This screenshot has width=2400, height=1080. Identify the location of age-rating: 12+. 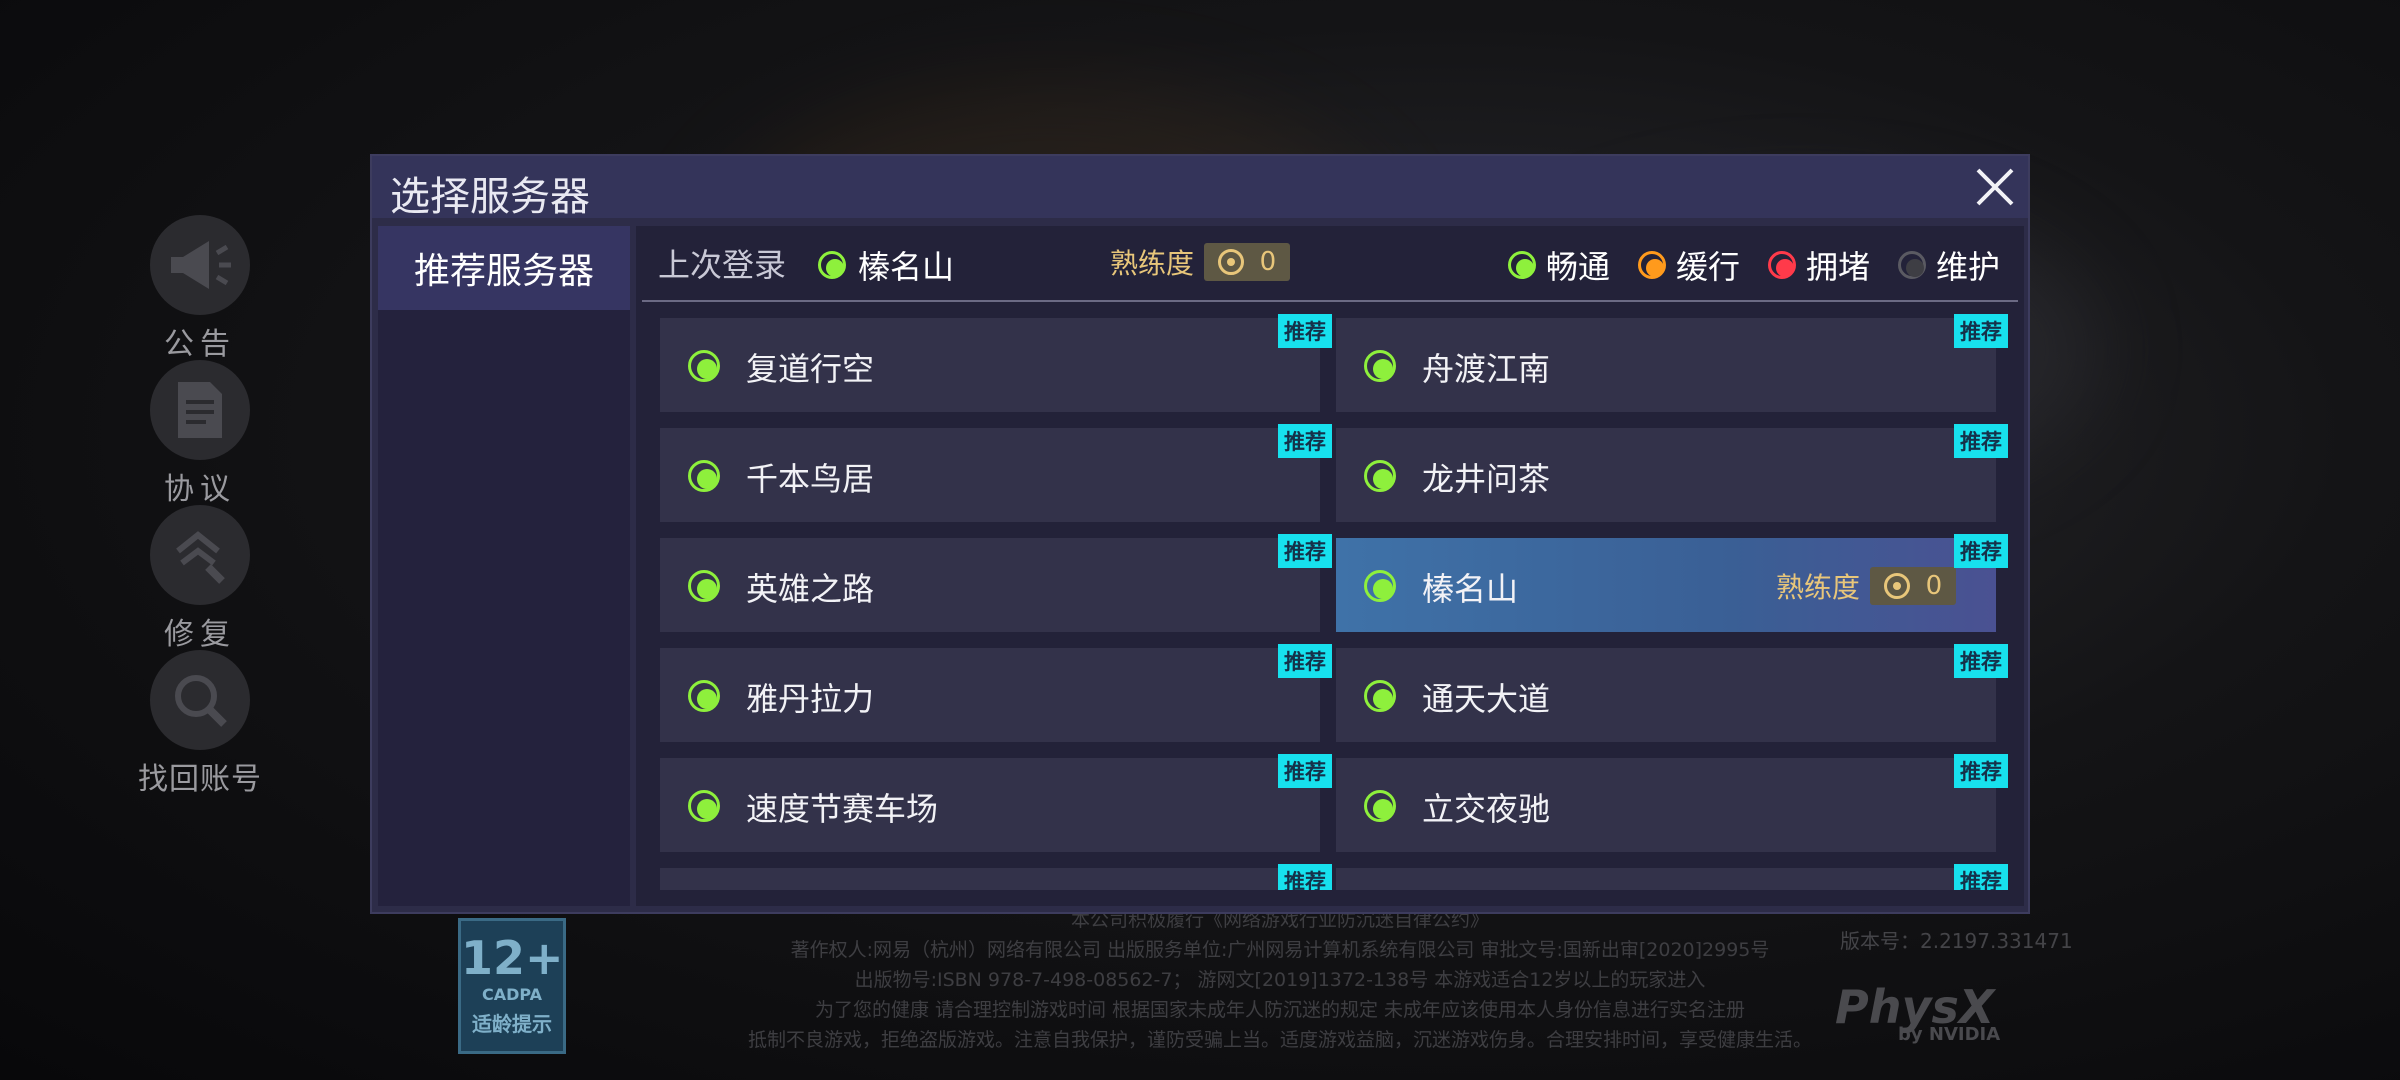
(512, 958).